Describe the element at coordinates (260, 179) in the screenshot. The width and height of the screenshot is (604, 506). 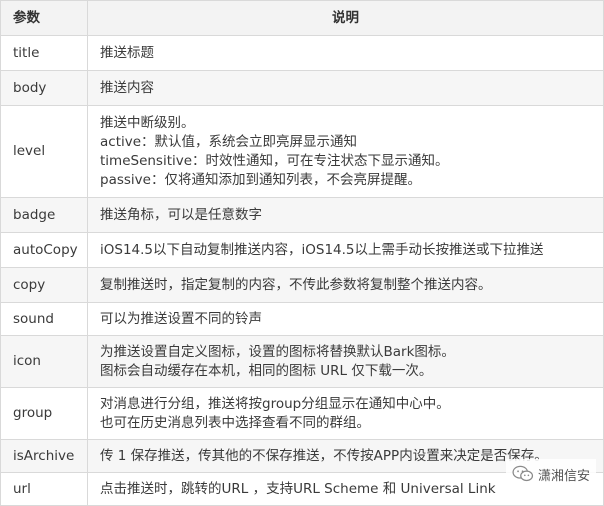
I see `description-line: passive：仅将通知添加到通知列表，不会亮屏提醒。` at that location.